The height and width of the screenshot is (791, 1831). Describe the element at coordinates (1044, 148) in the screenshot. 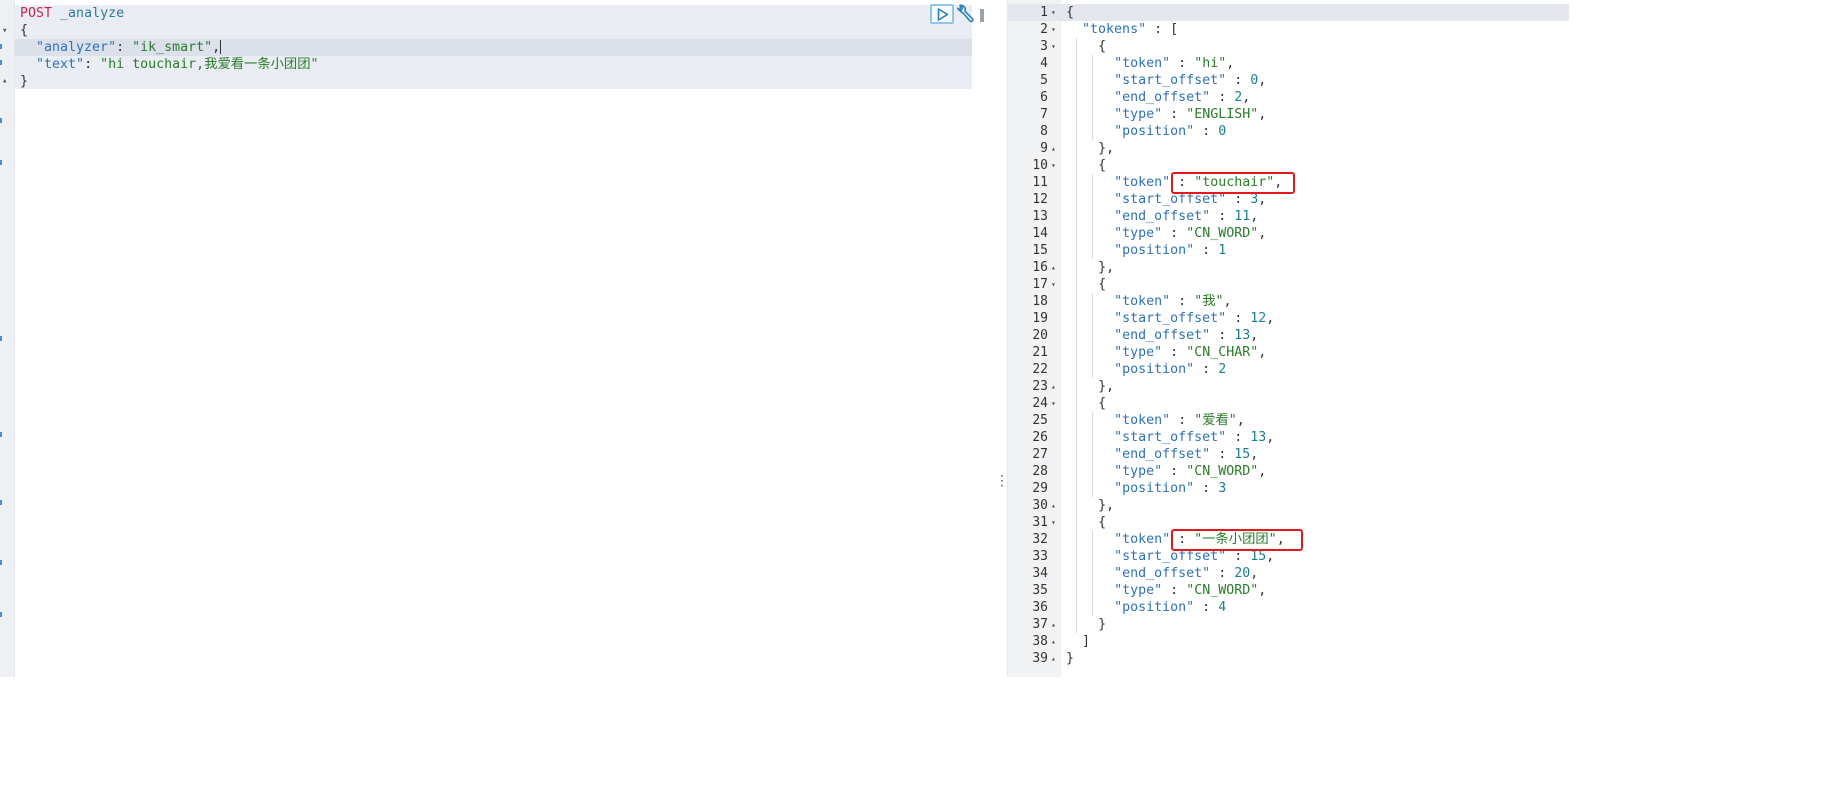

I see `line-number: 9` at that location.